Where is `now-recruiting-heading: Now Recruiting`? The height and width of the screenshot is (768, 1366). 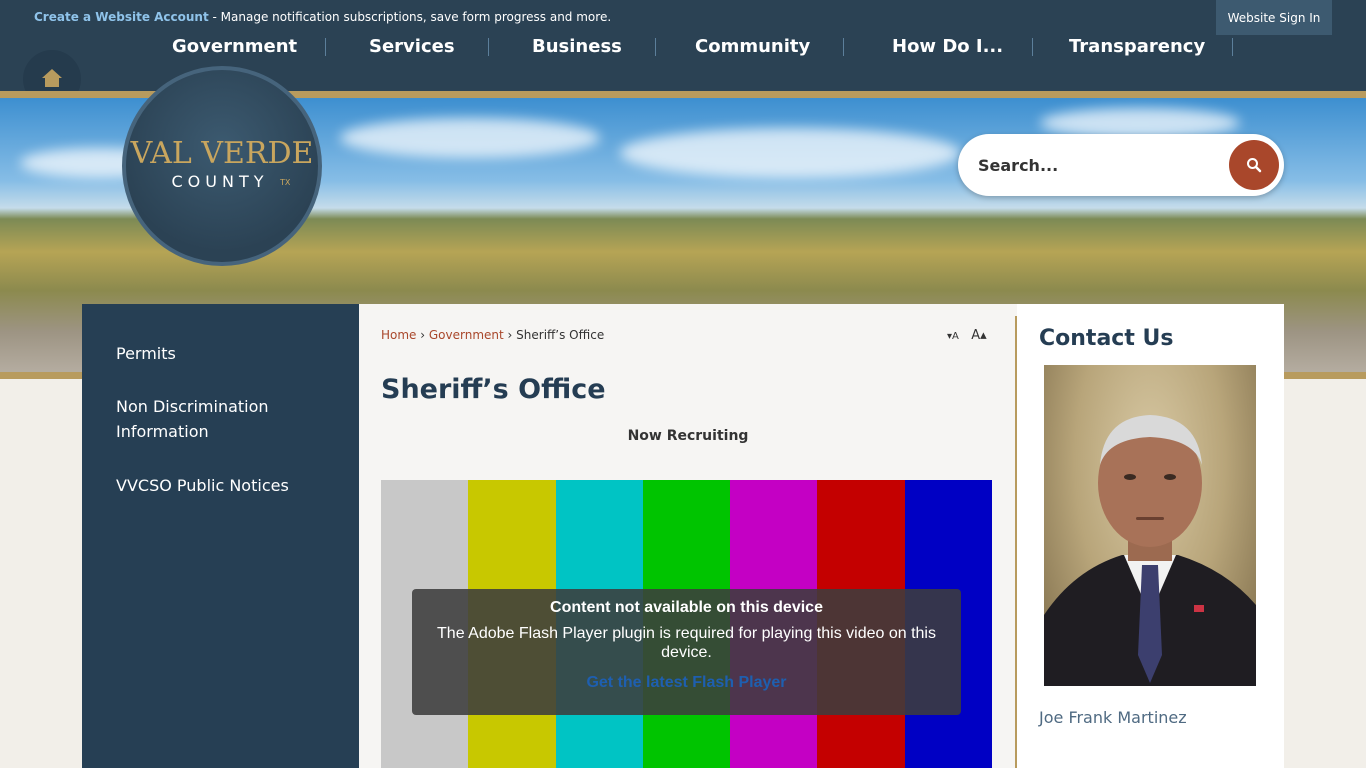 now-recruiting-heading: Now Recruiting is located at coordinates (688, 436).